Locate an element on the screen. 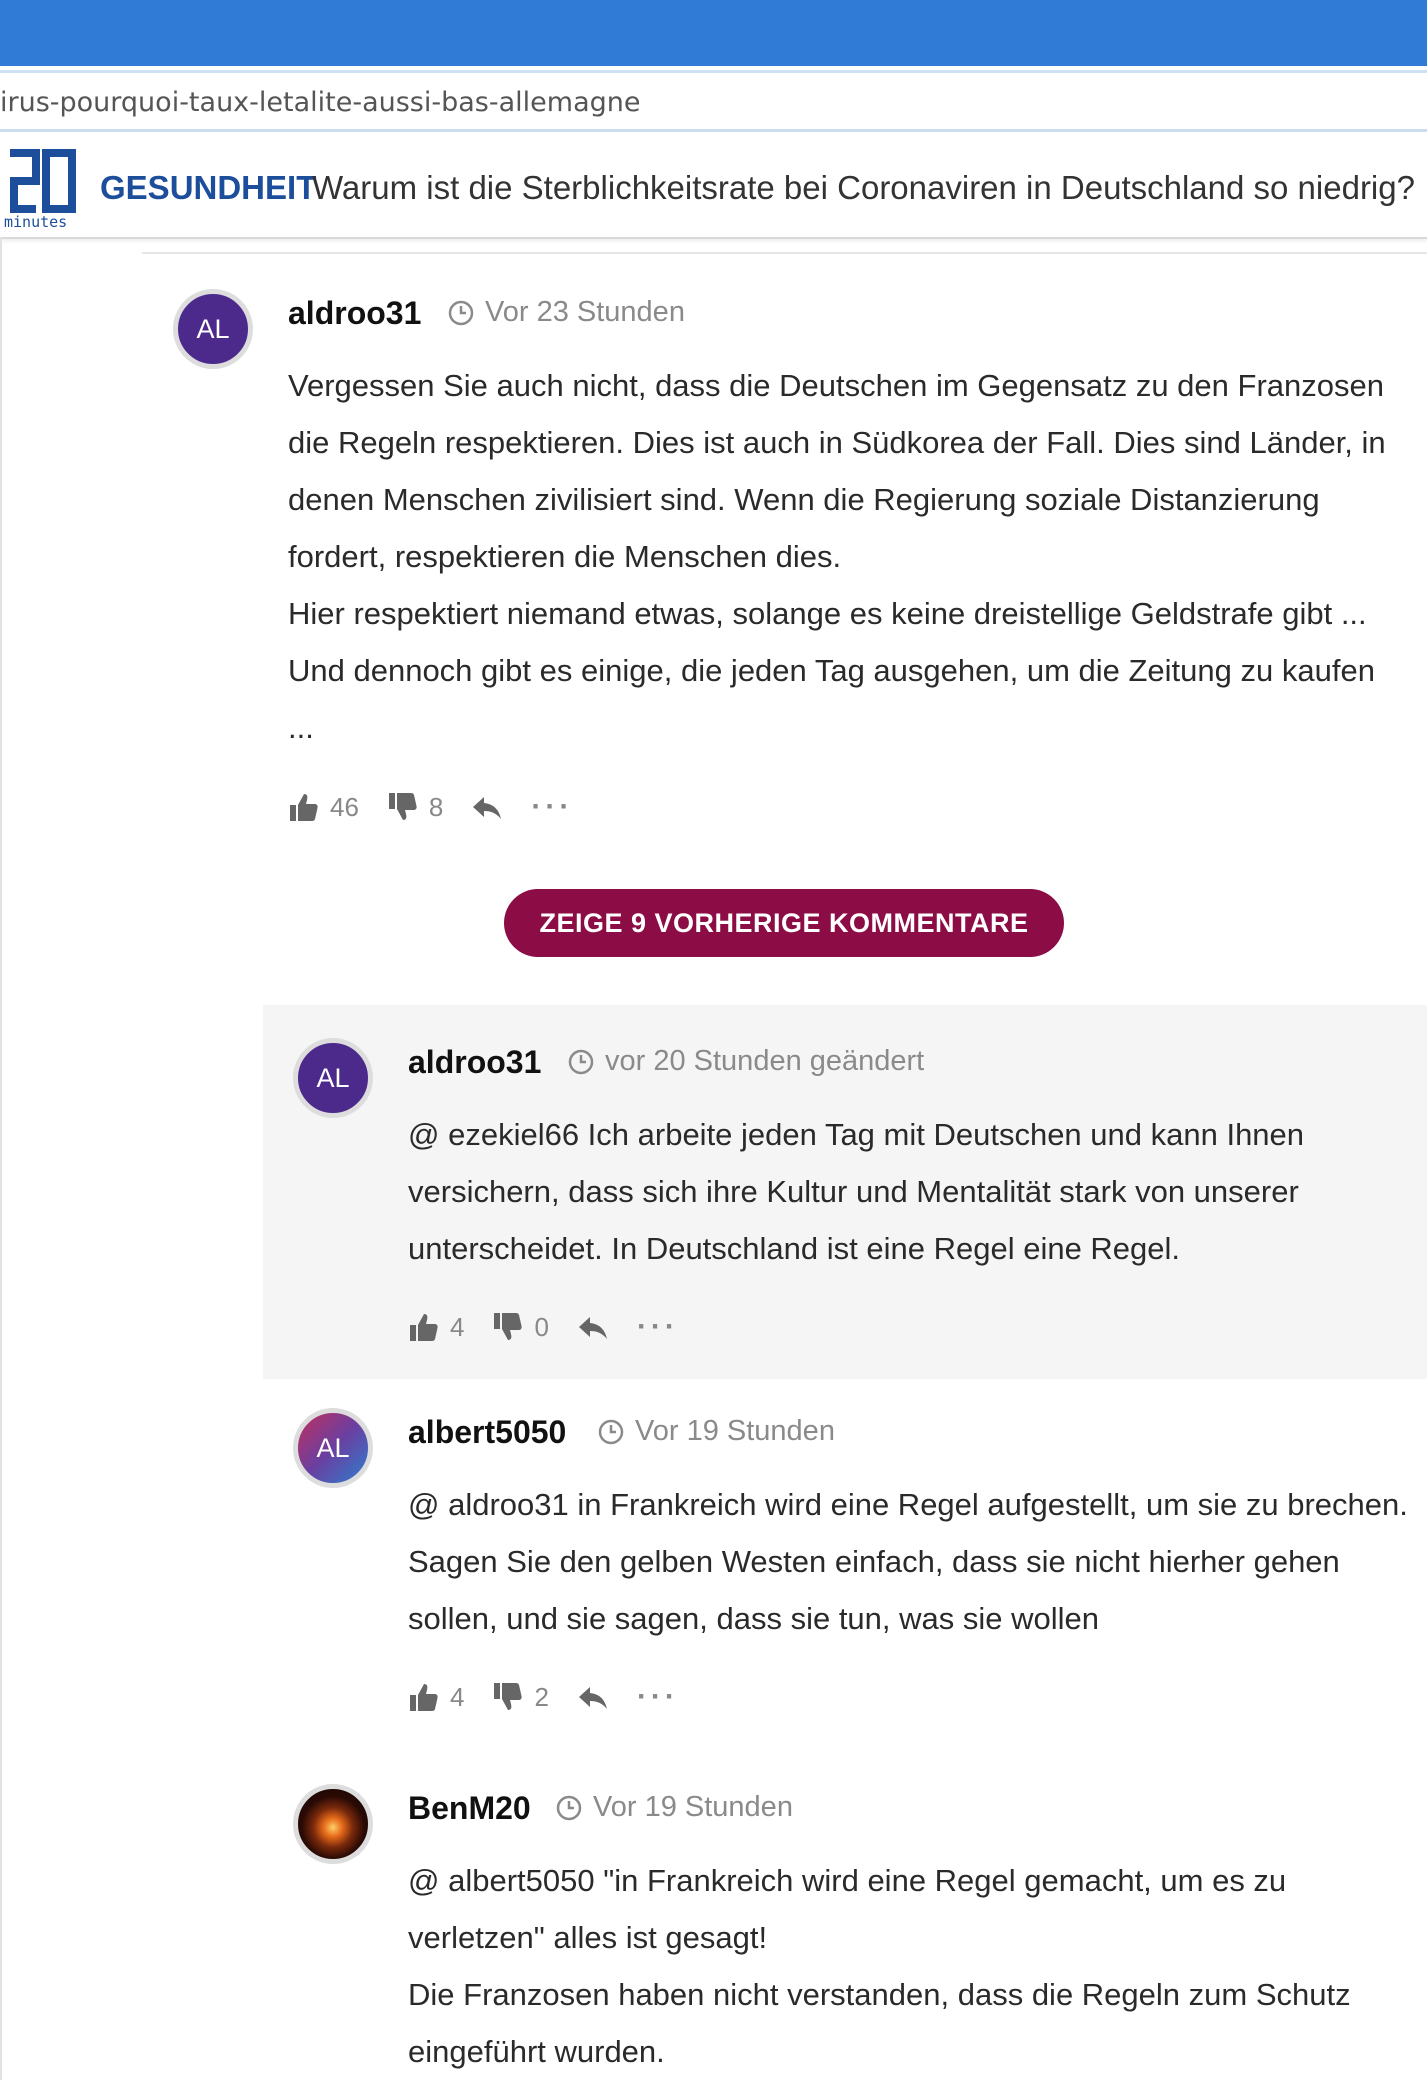  logo-caption: minutes is located at coordinates (36, 222).